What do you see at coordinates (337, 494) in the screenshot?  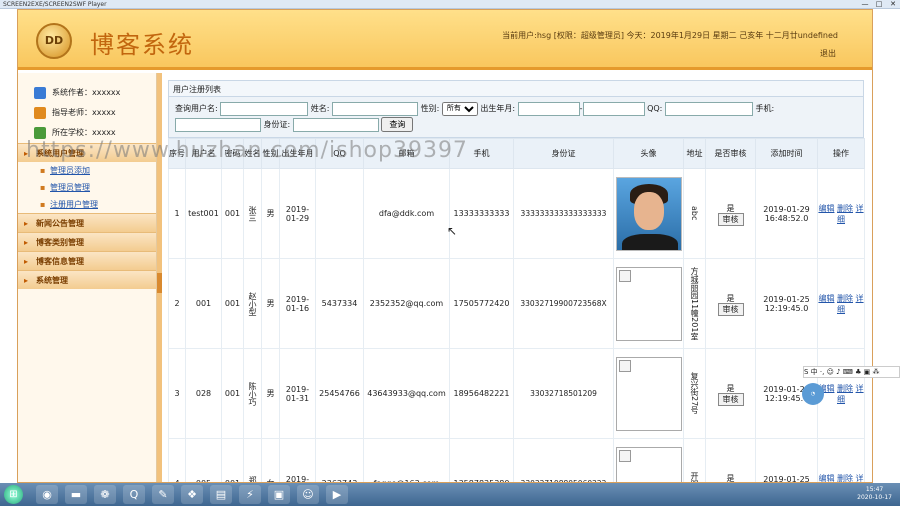 I see `taskbar-app-icon: ▶` at bounding box center [337, 494].